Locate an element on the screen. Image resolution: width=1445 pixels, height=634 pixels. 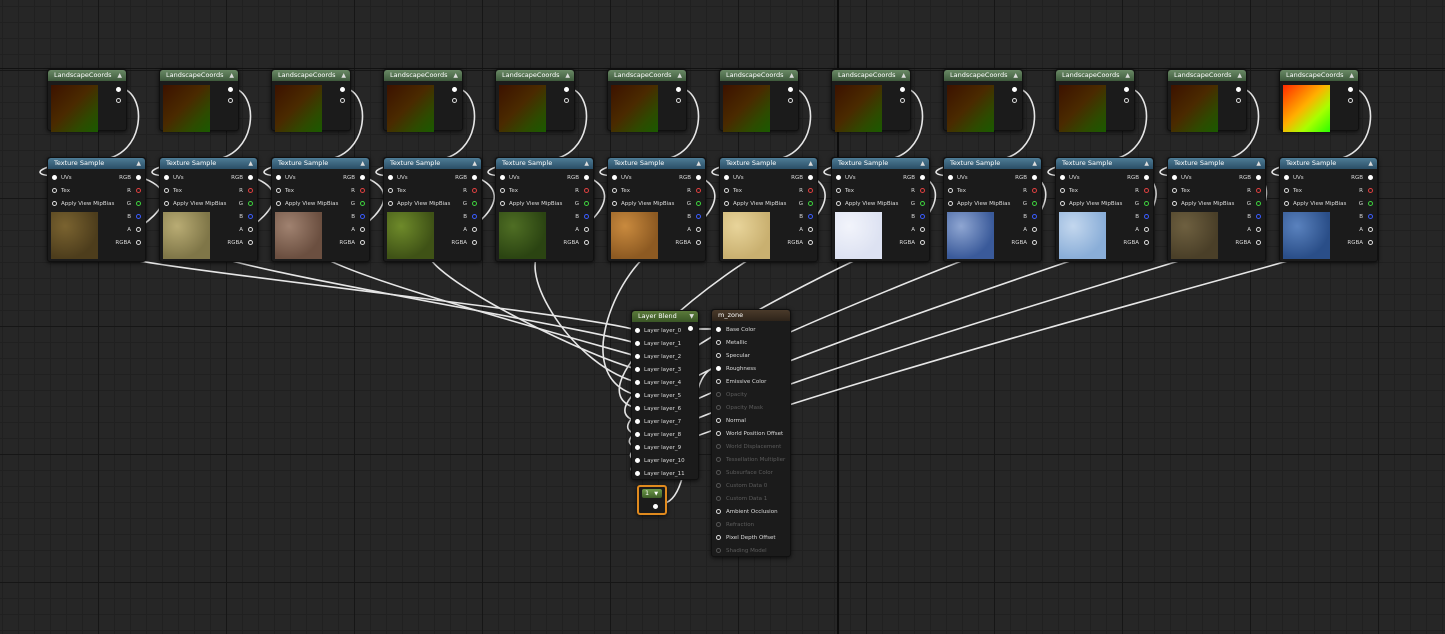
constant-node: 1 ▼ is located at coordinates (652, 500).